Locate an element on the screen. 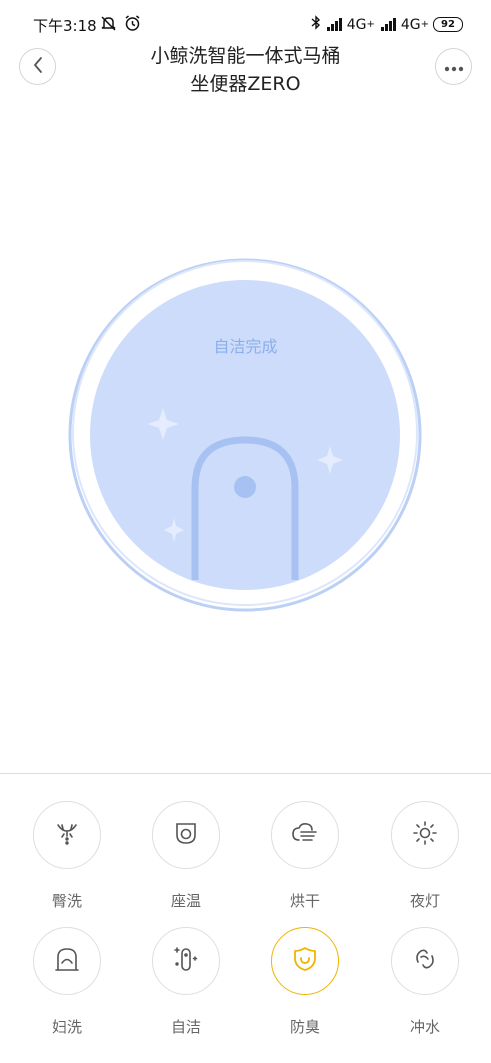 This screenshot has height=1063, width=491. dry-icon is located at coordinates (305, 835).